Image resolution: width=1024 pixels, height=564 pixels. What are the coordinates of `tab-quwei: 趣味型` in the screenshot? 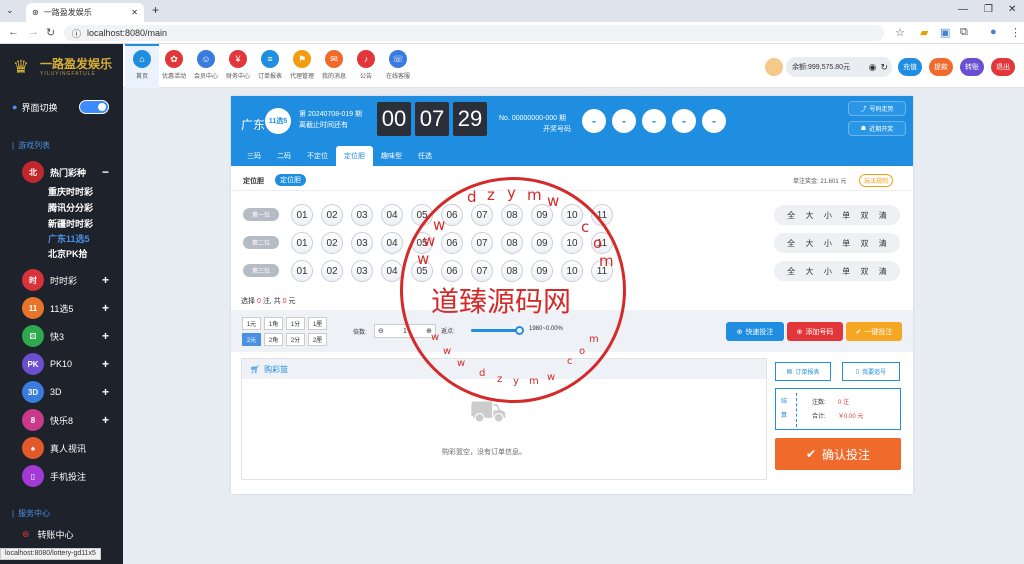 It's located at (391, 156).